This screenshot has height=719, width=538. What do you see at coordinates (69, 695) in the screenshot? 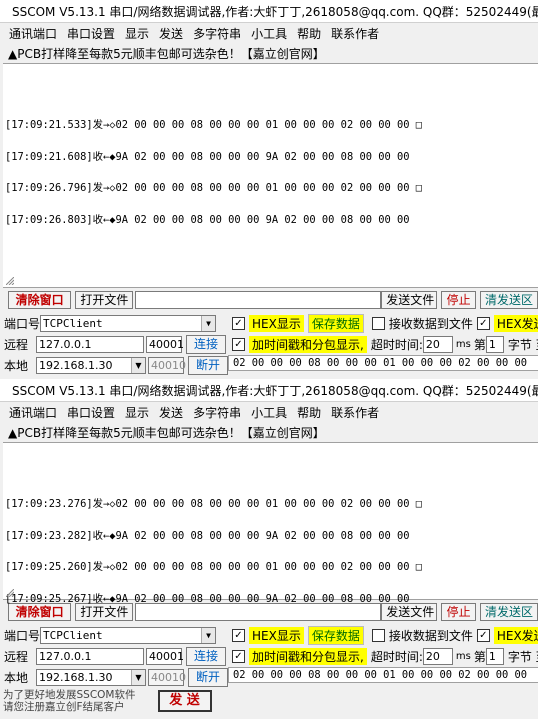
I see `promo-line: 为了更好地发展SSCOM软件` at bounding box center [69, 695].